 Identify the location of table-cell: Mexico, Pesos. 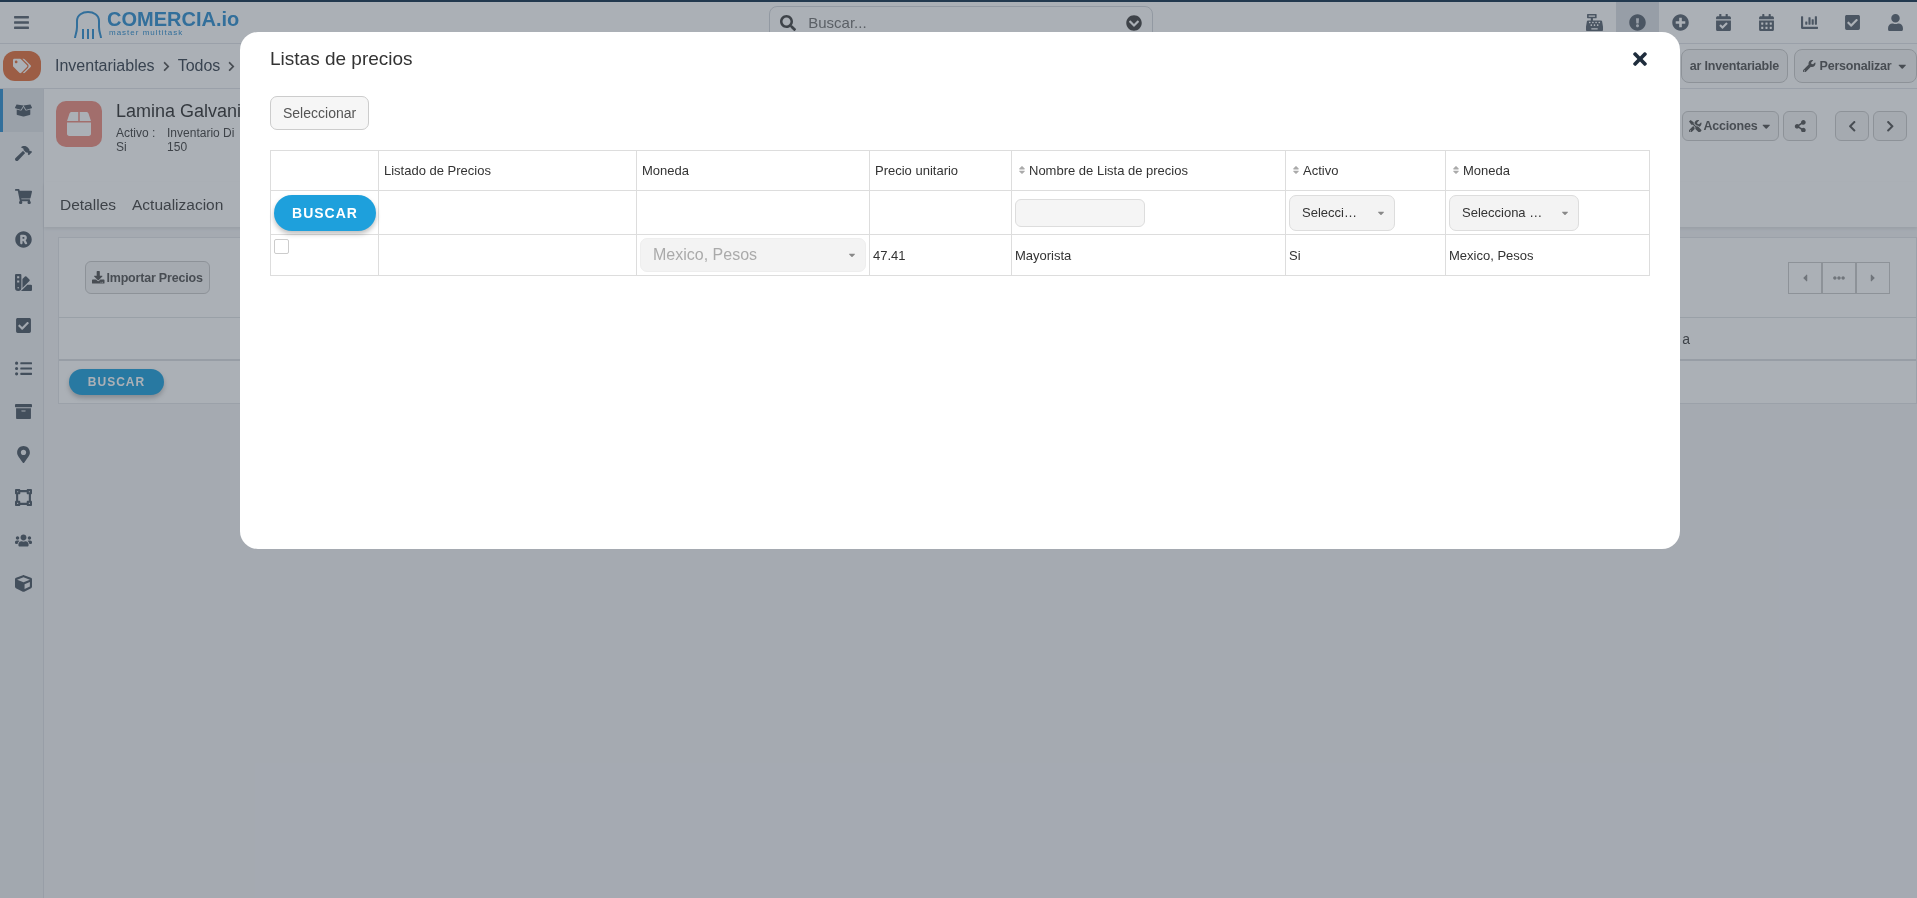
(1547, 255).